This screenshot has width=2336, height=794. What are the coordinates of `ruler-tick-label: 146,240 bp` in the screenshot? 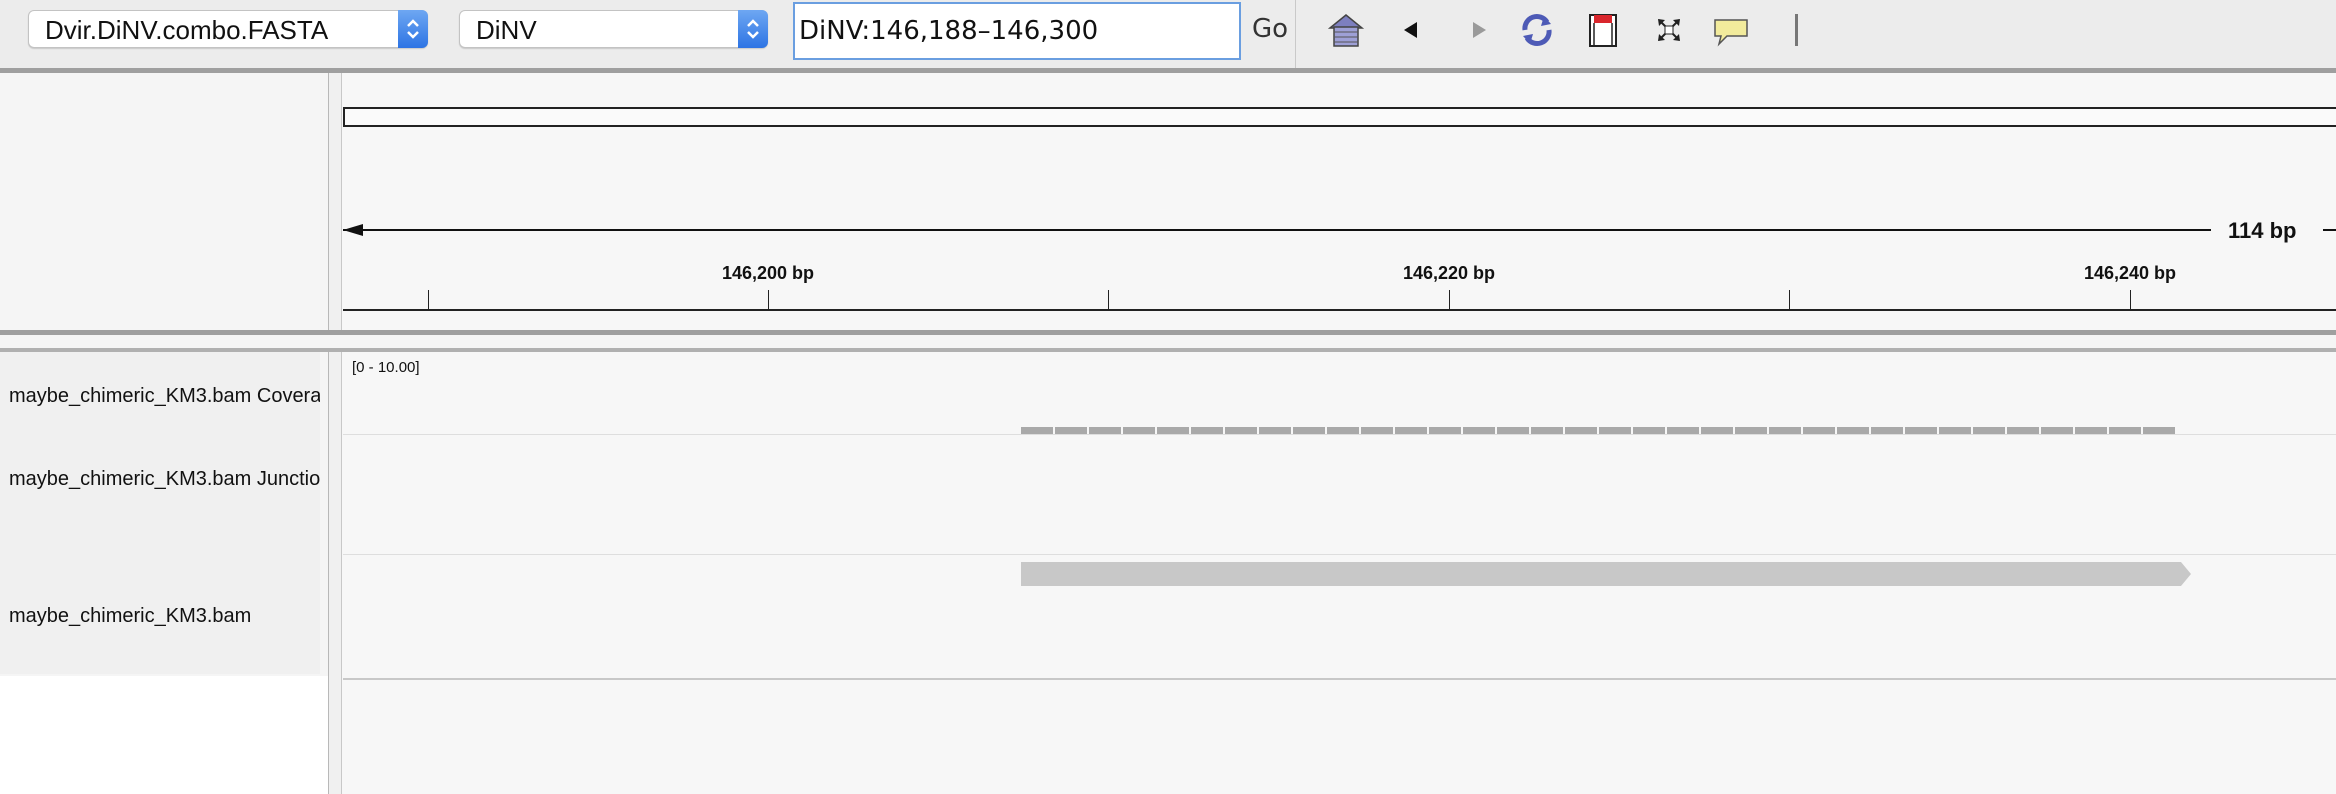 It's located at (2130, 273).